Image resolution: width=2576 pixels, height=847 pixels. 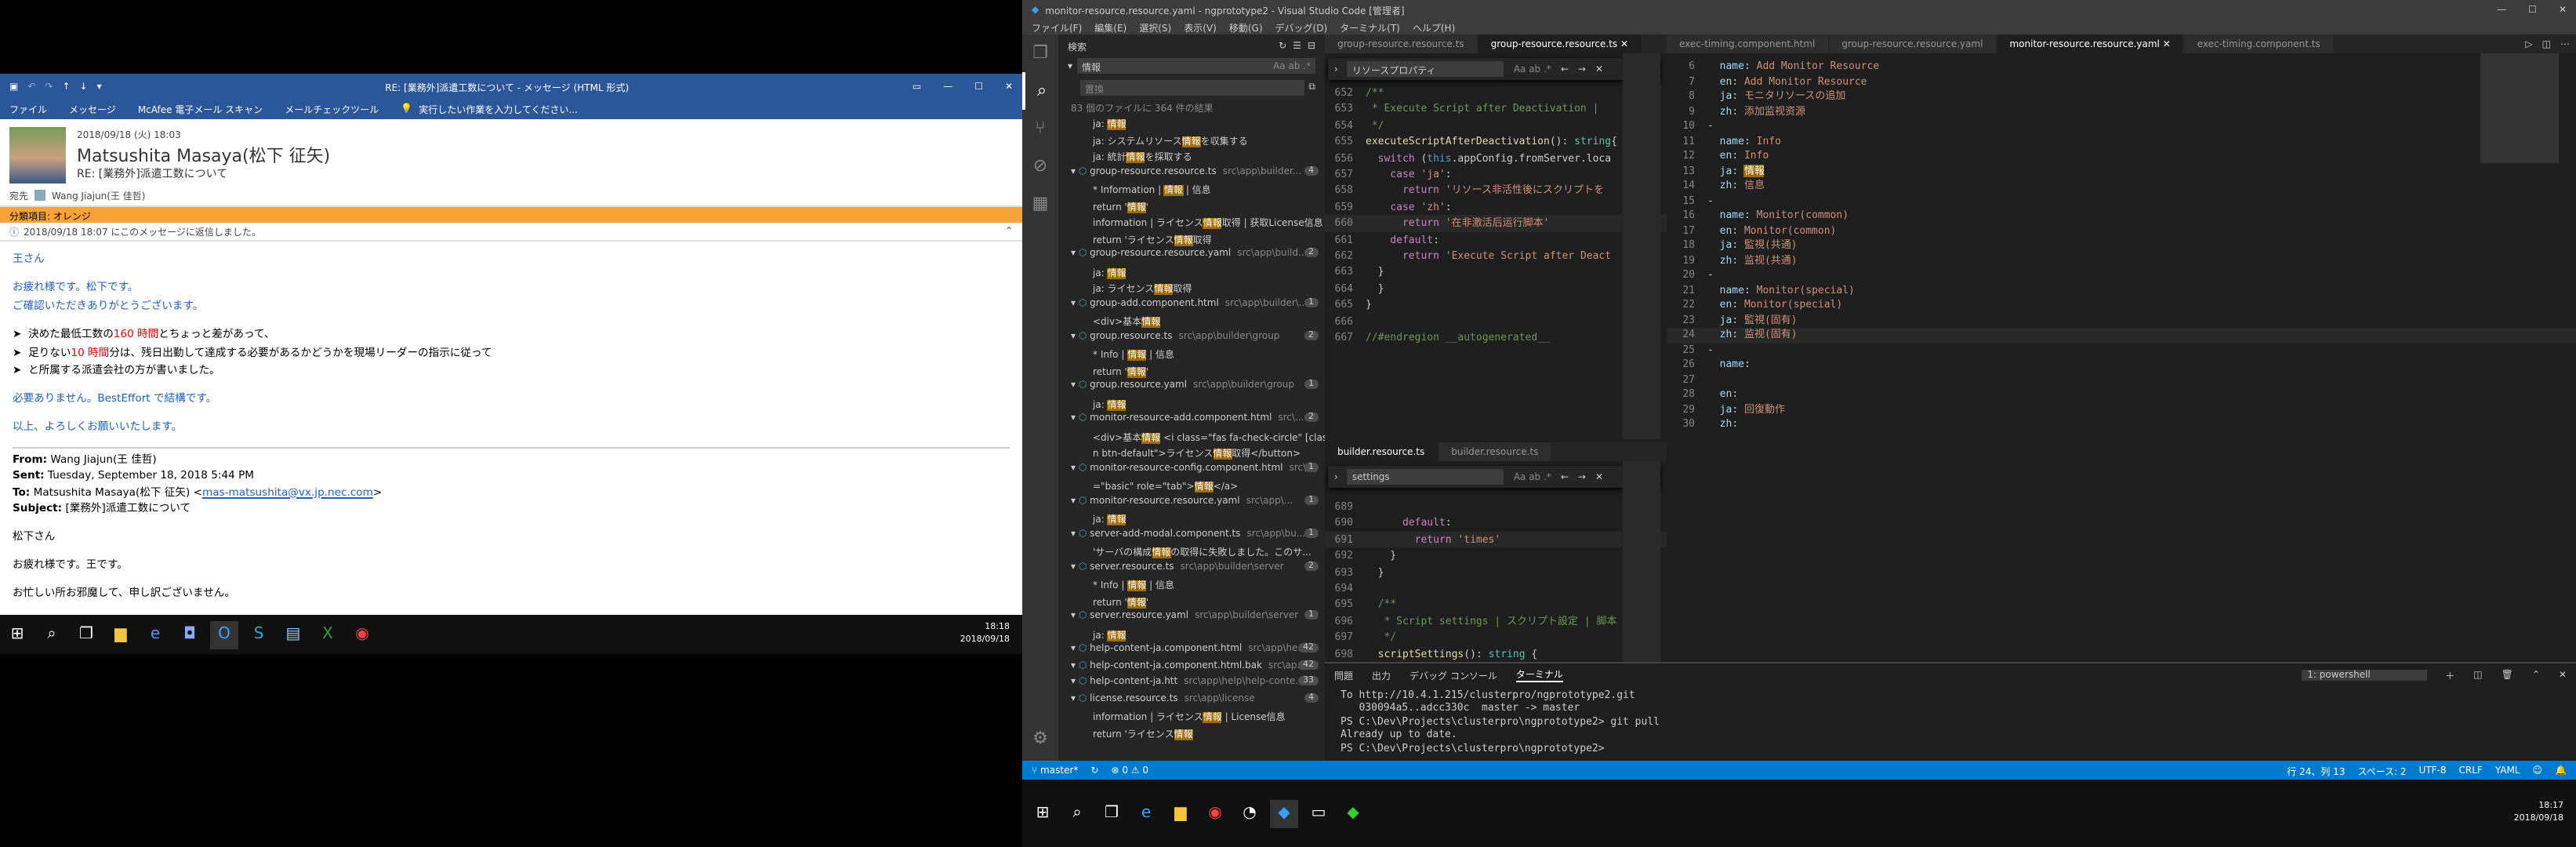 I want to click on search-input: 情報 Aa ab .*, so click(x=1196, y=66).